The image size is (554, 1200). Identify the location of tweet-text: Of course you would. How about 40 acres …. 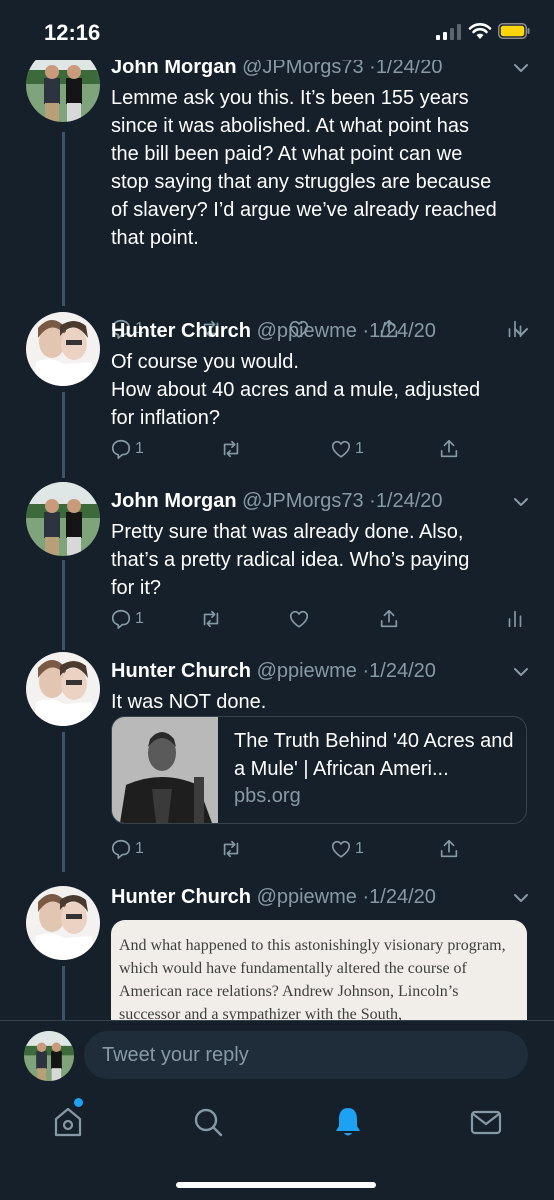
(296, 390).